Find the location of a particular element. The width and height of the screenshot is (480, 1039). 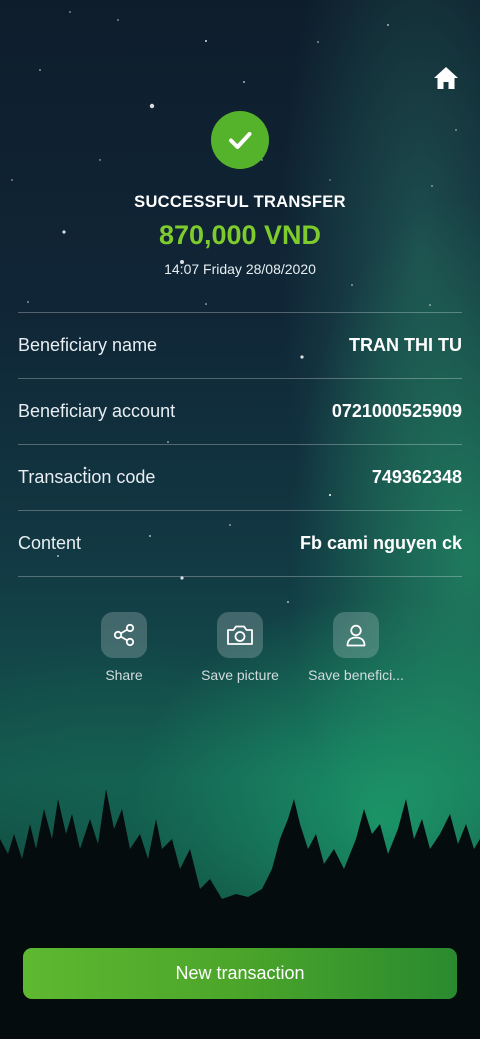

detail-label: Content is located at coordinates (50, 543).